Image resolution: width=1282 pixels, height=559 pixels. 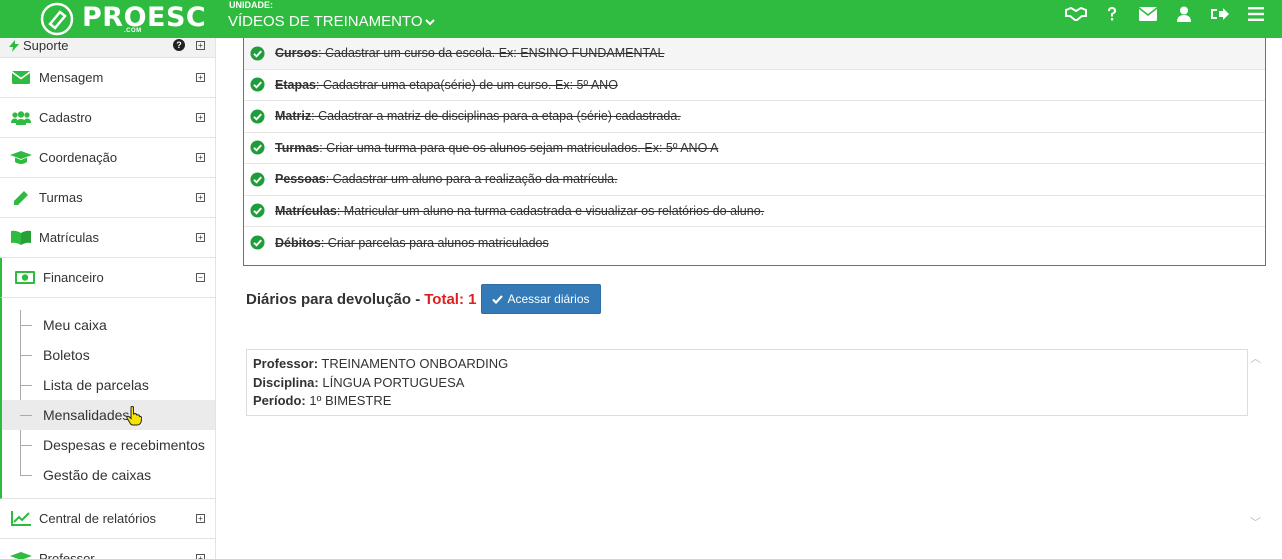 What do you see at coordinates (1184, 14) in the screenshot?
I see `user-icon` at bounding box center [1184, 14].